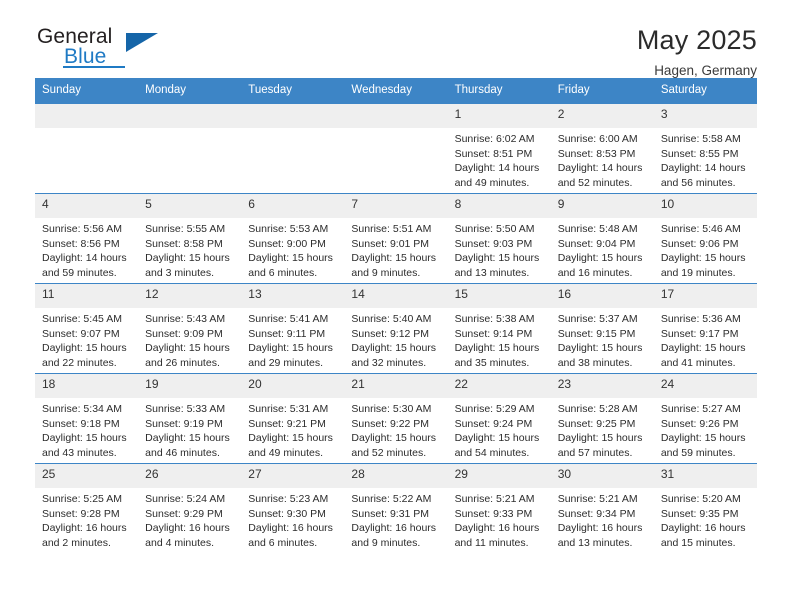  Describe the element at coordinates (499, 386) in the screenshot. I see `day-number: 22` at that location.